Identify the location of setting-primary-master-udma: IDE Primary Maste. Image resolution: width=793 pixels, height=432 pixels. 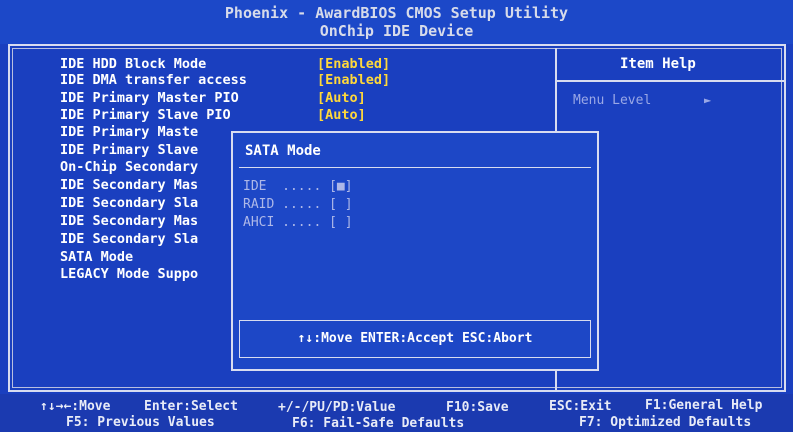
(129, 132).